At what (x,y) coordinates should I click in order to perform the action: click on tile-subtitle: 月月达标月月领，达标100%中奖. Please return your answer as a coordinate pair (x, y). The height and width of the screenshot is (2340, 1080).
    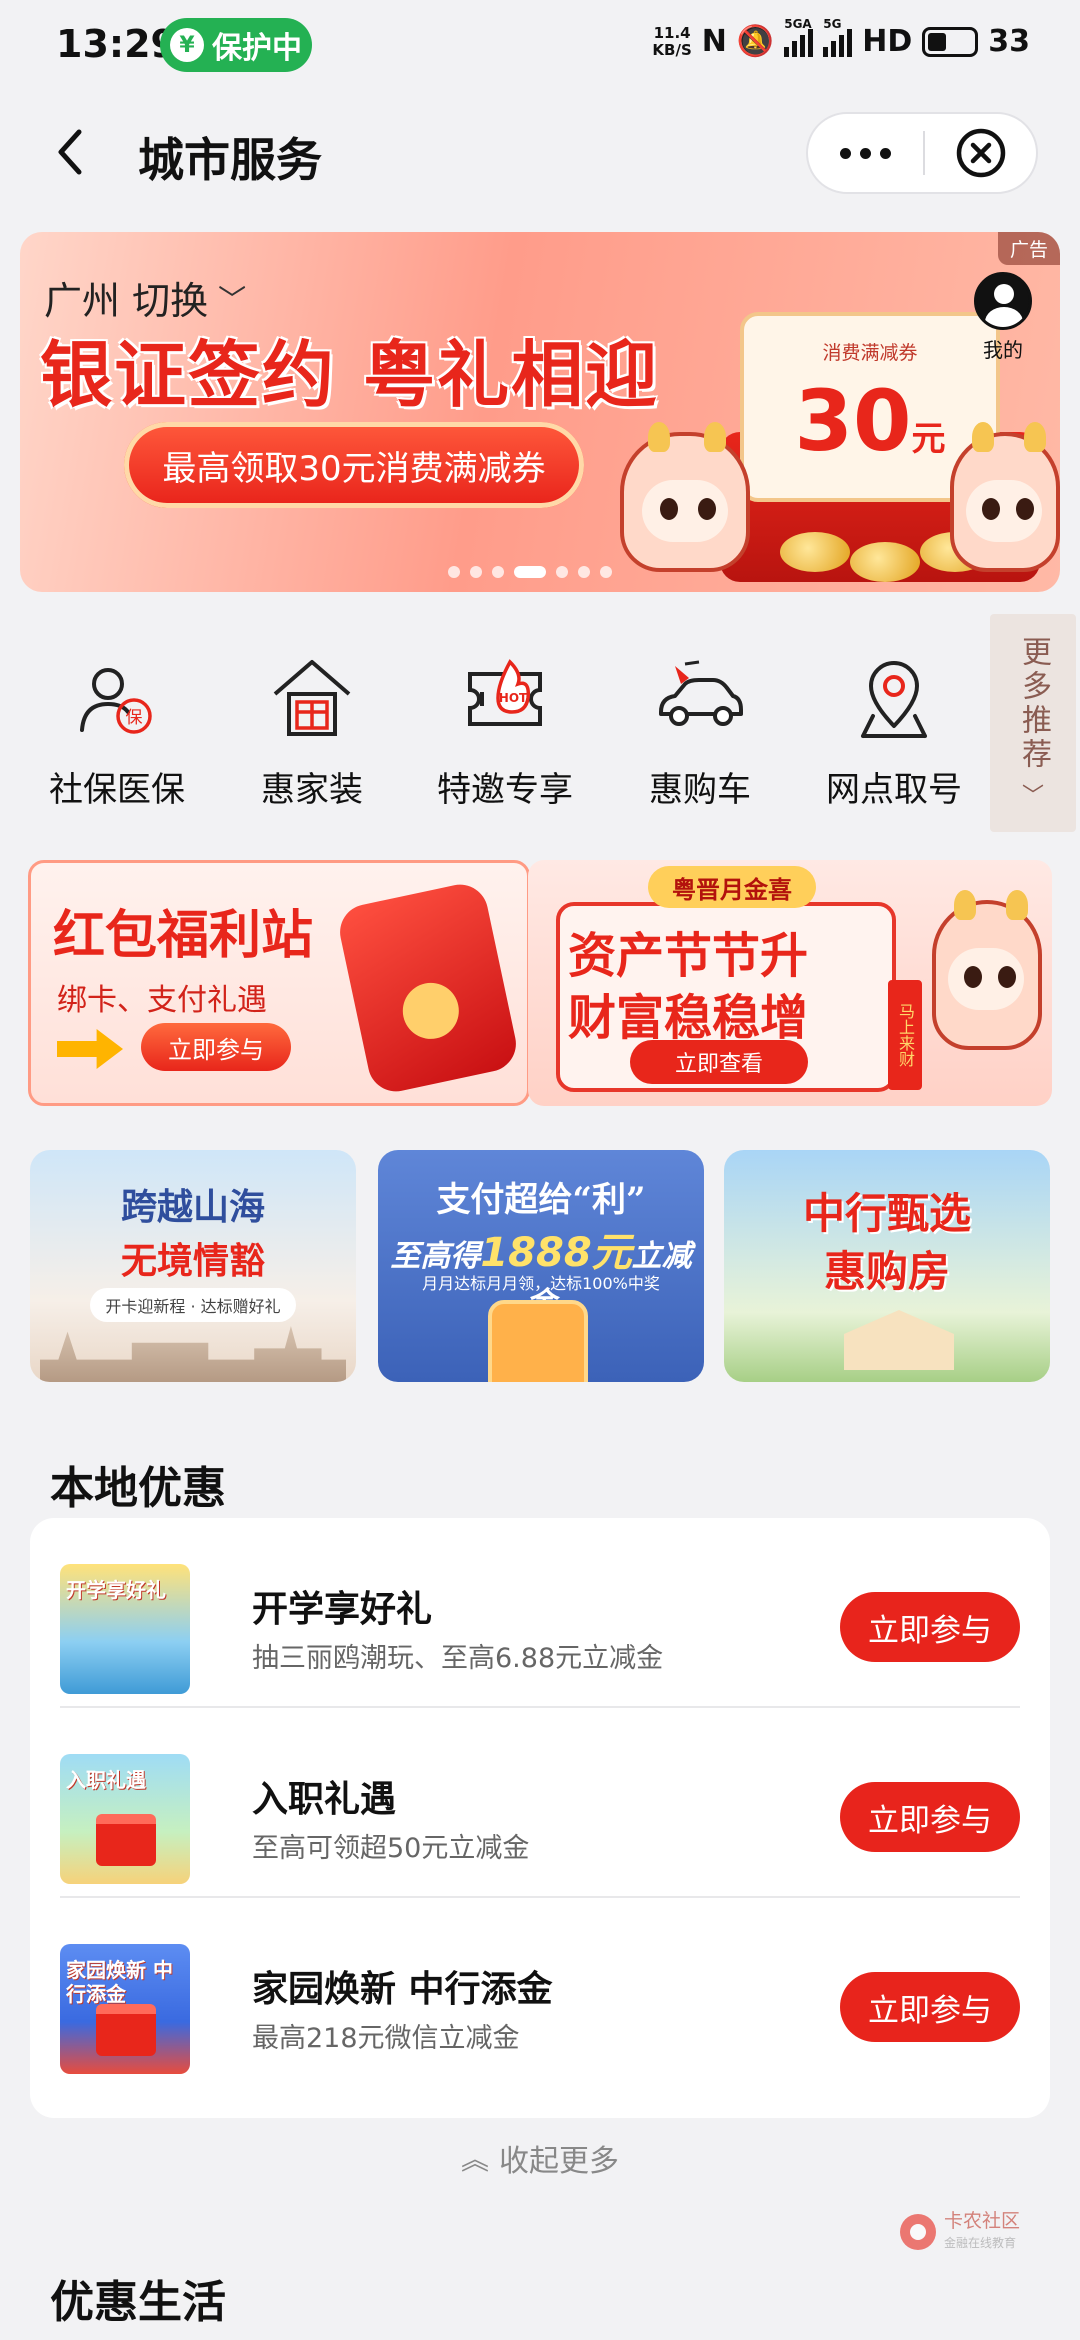
    Looking at the image, I should click on (541, 1283).